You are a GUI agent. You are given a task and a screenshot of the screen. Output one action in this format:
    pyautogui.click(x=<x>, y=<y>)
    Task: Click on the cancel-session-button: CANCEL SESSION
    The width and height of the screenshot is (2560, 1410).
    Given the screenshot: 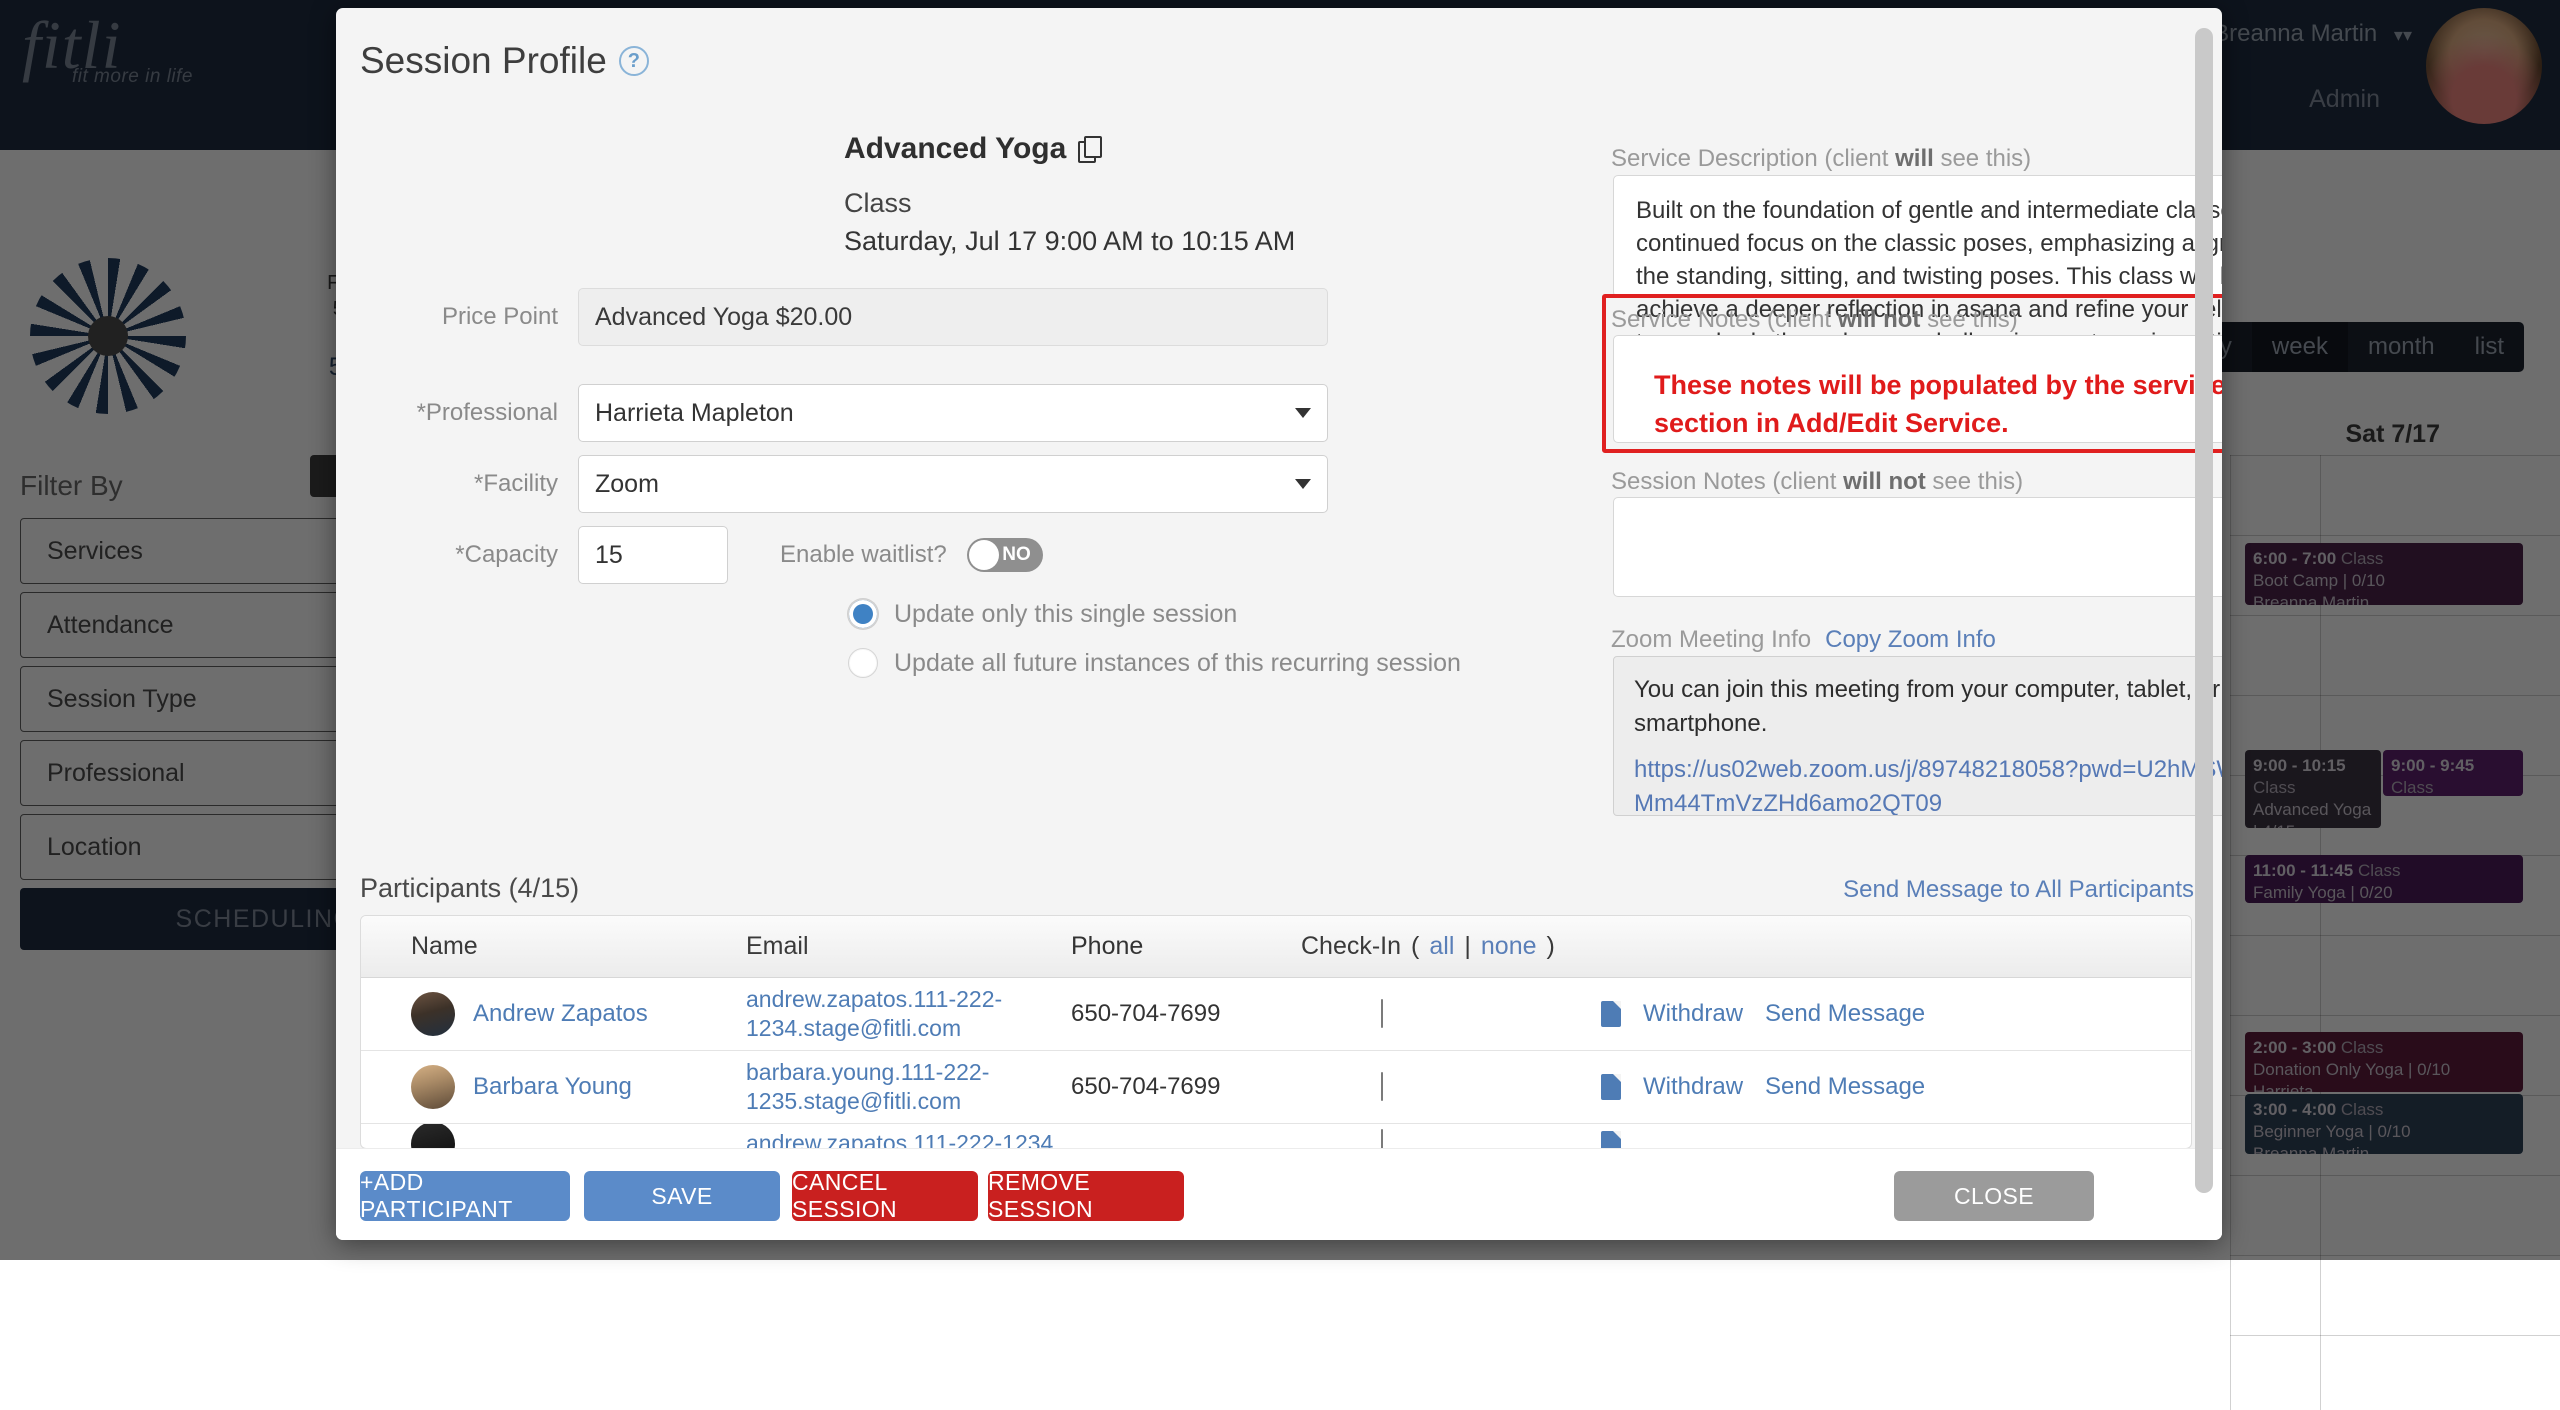 What is the action you would take?
    pyautogui.click(x=885, y=1196)
    